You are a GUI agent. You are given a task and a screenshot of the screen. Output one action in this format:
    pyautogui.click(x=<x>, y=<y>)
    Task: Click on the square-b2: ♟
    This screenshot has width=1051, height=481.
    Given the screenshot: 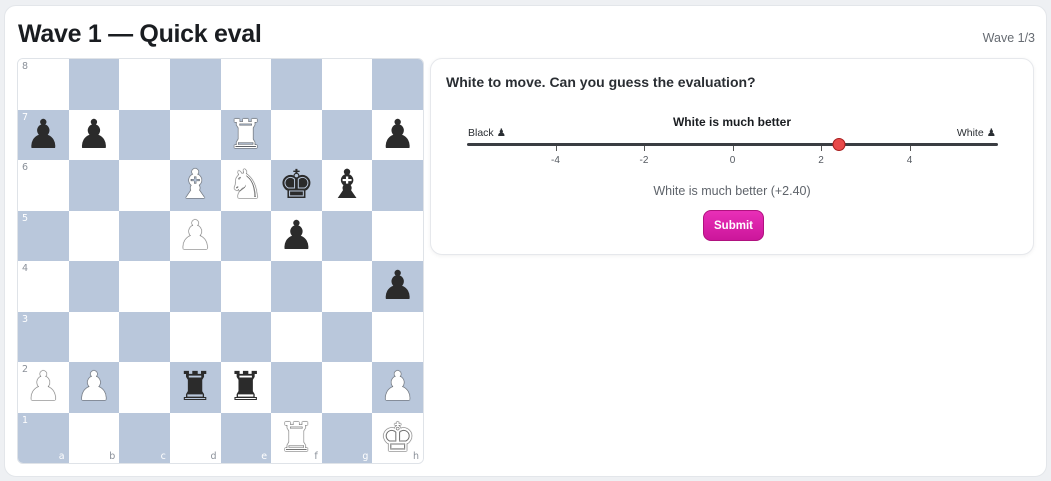 What is the action you would take?
    pyautogui.click(x=94, y=387)
    